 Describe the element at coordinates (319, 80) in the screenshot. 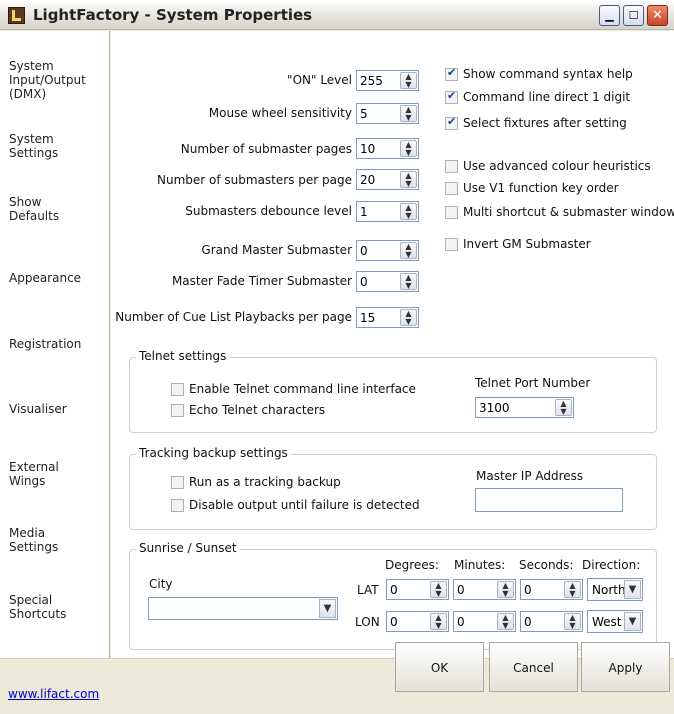

I see `on-level-label: "ON" Level` at that location.